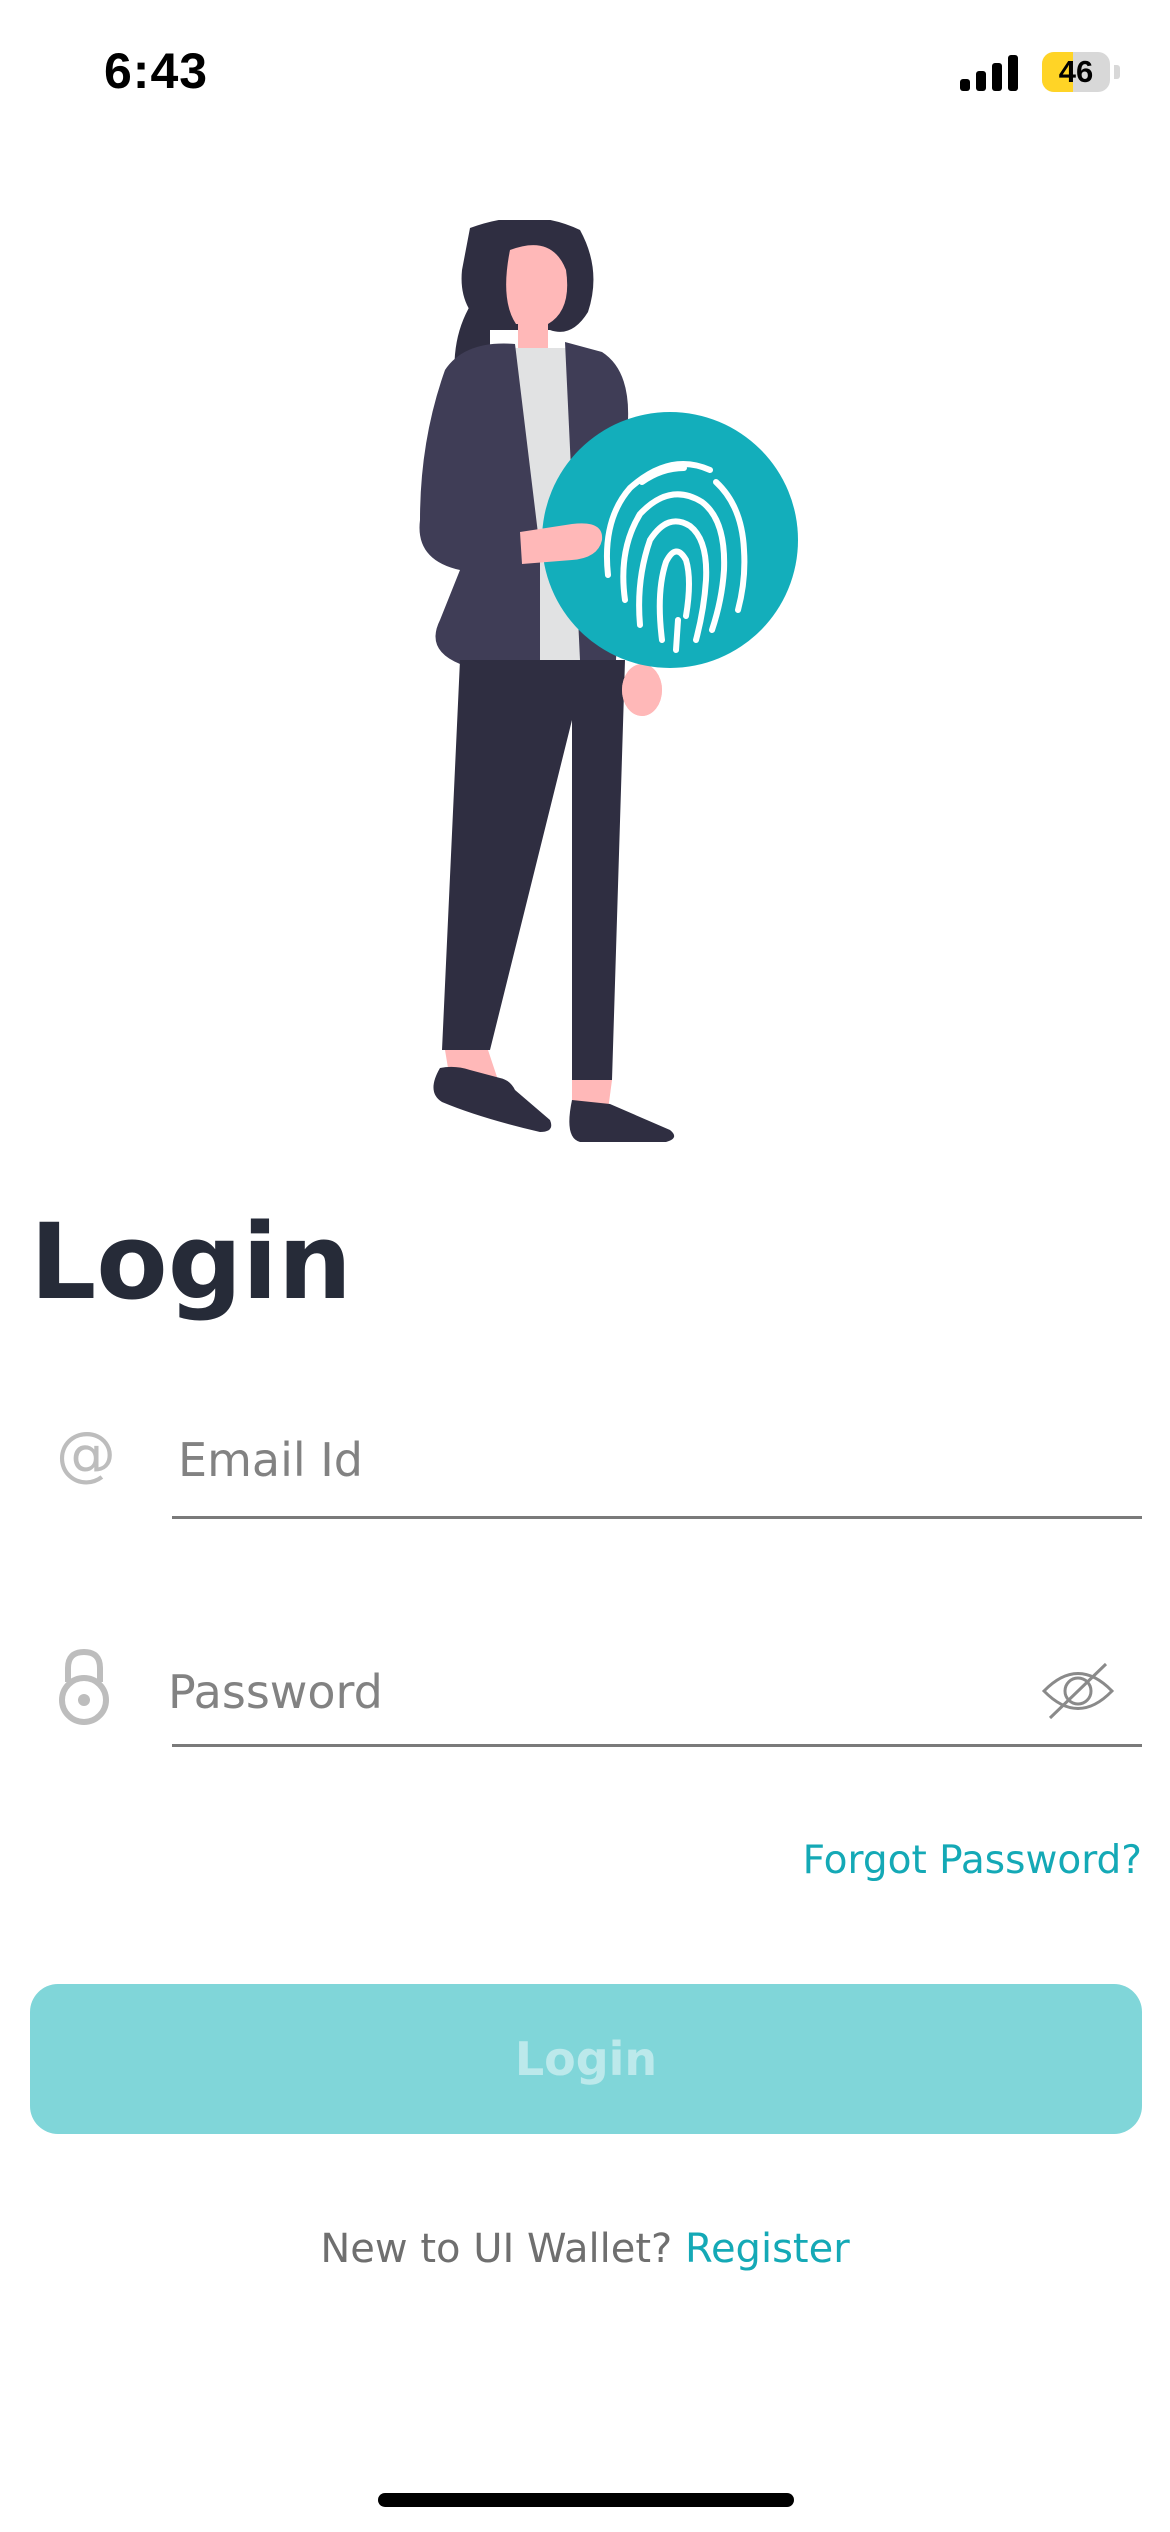 The height and width of the screenshot is (2532, 1170). I want to click on email-input, so click(628, 1460).